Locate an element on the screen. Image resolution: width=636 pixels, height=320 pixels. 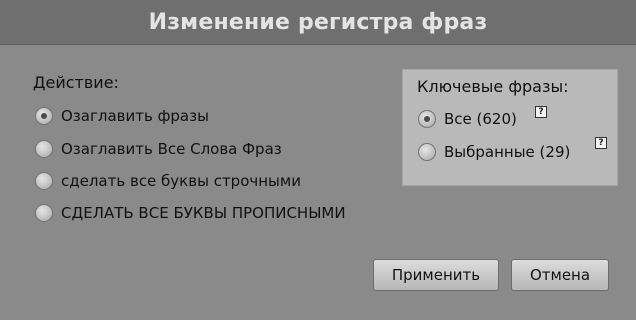
radio-option-lowercase: сделать все буквы строчными is located at coordinates (168, 181).